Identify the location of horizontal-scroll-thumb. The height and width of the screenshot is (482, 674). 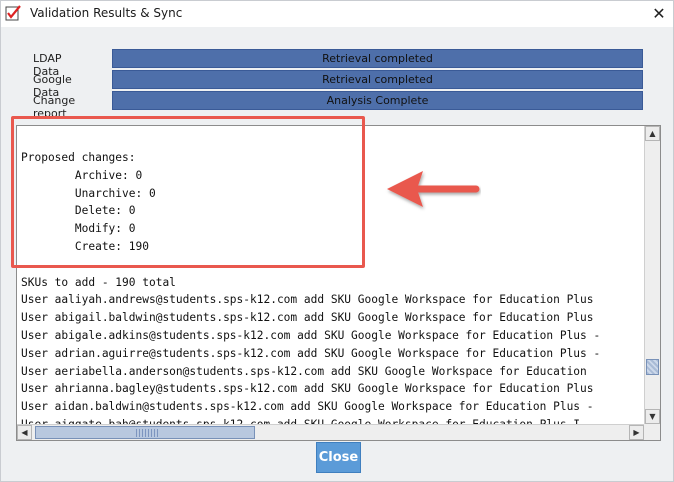
(145, 432).